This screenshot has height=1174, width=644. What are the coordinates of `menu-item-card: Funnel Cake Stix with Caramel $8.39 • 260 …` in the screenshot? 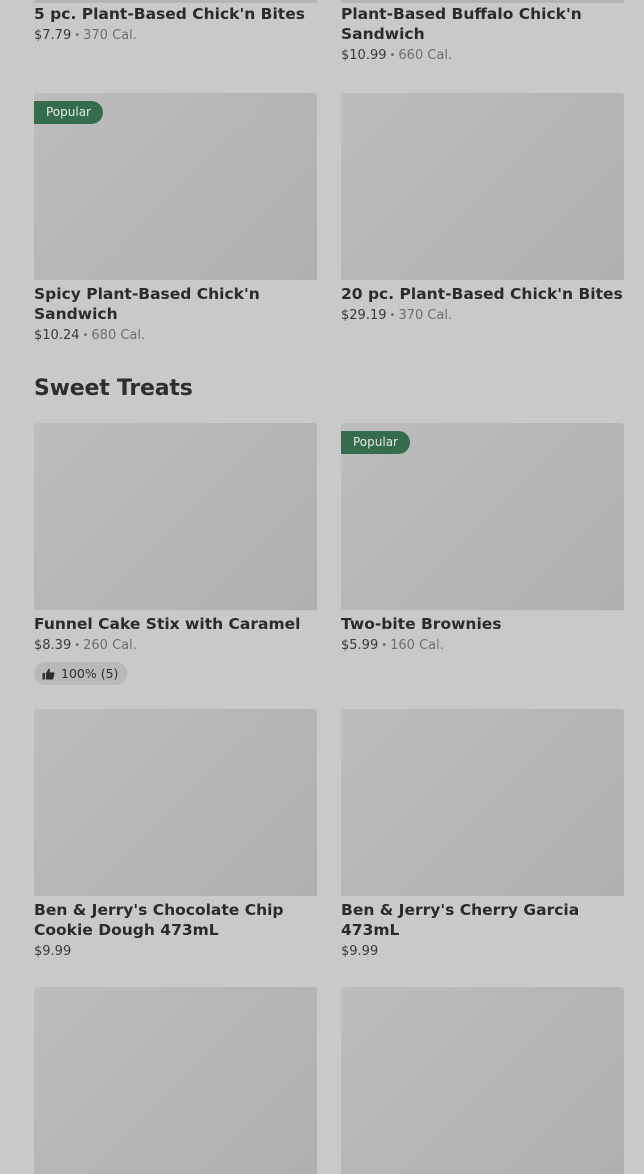 It's located at (175, 554).